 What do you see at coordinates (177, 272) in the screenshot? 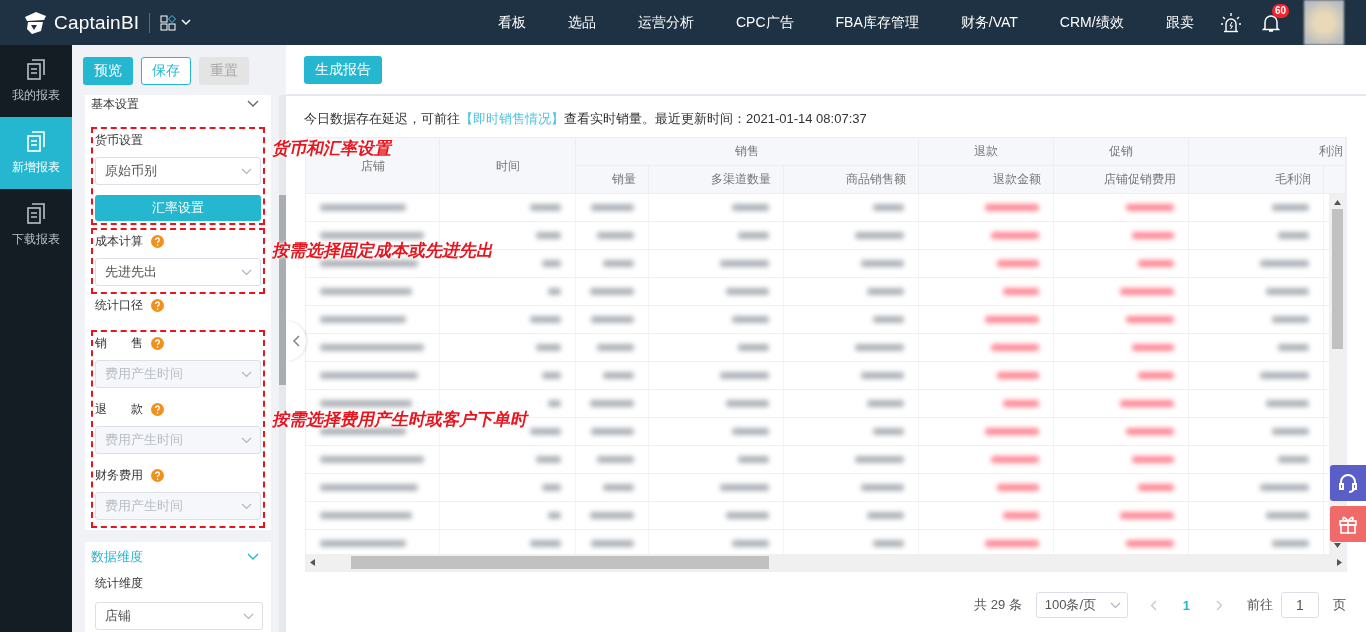
I see `select-field: 先进先出` at bounding box center [177, 272].